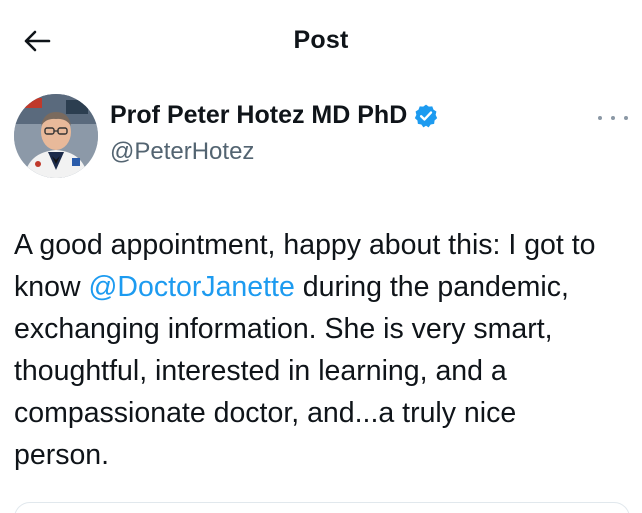  I want to click on more-options-button, so click(613, 118).